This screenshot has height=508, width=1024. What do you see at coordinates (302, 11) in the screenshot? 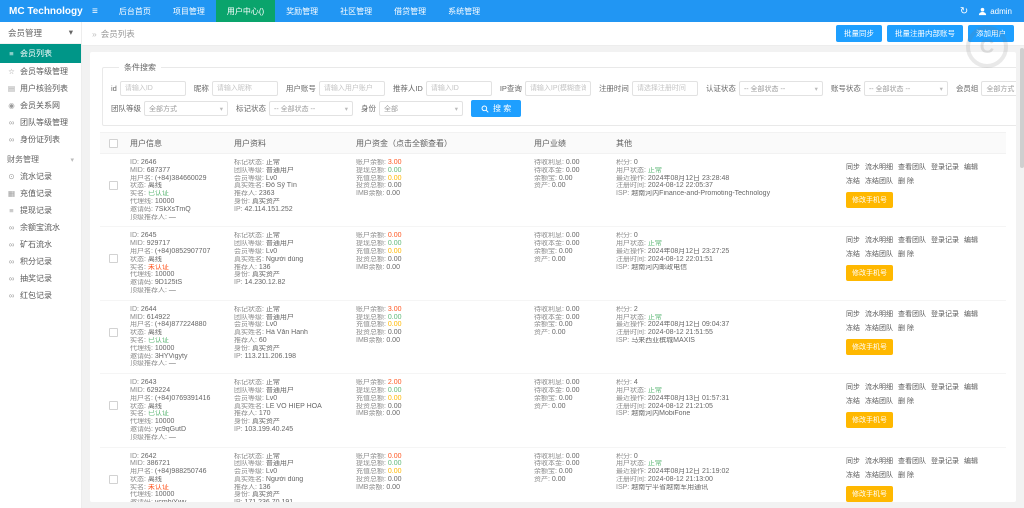
I see `nav-item-3: 奖励管理` at bounding box center [302, 11].